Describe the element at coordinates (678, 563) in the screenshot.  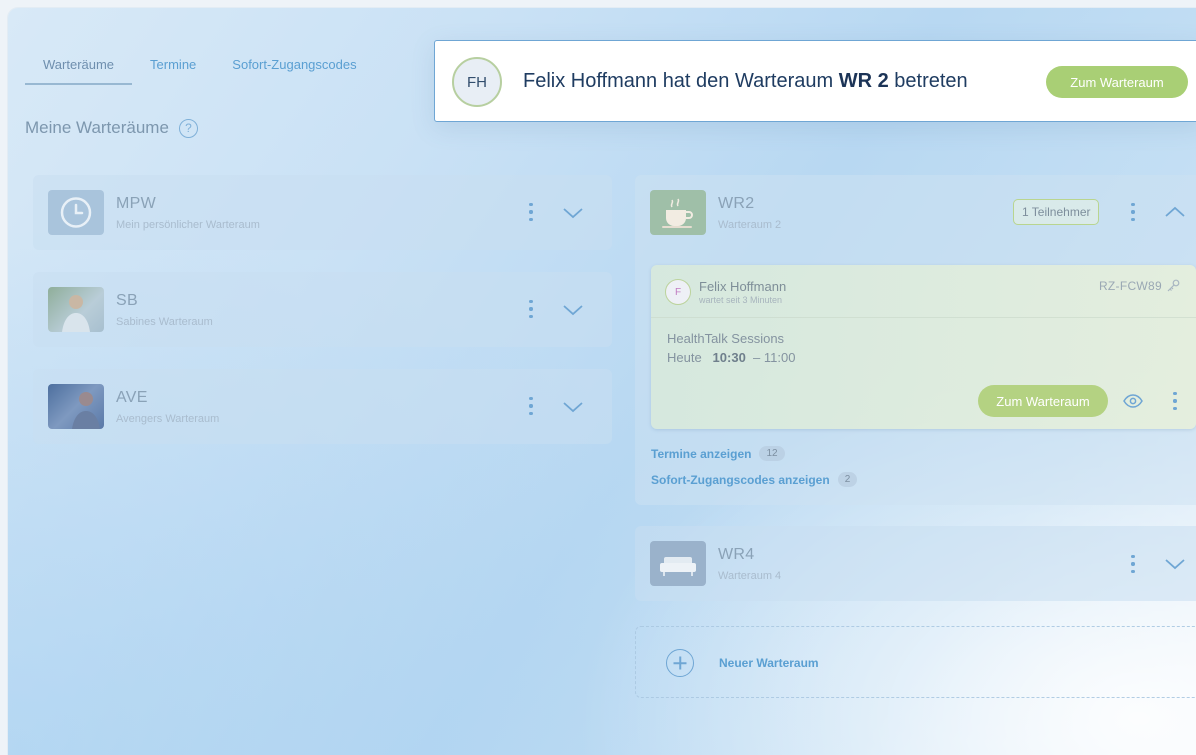
I see `sofa-icon` at that location.